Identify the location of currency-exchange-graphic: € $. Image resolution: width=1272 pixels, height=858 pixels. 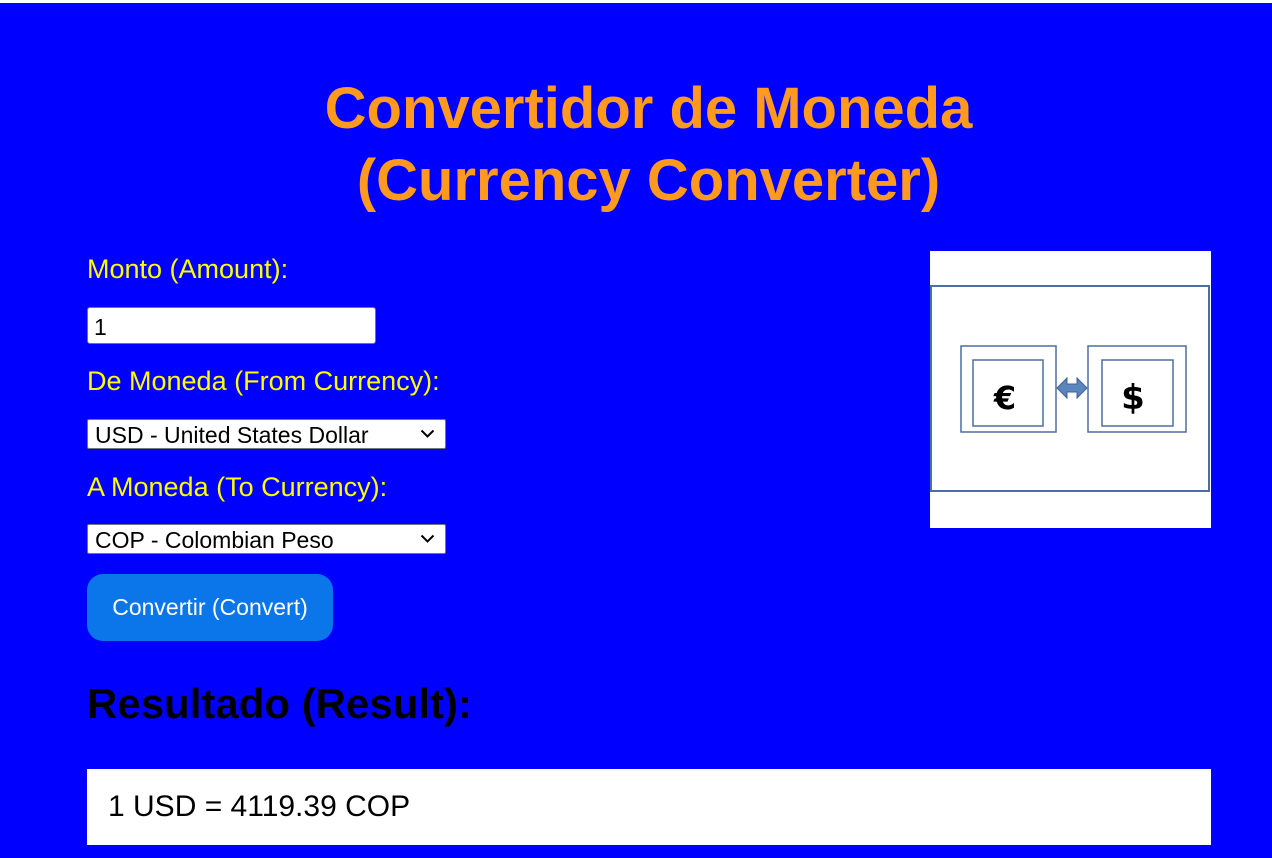
(1070, 388).